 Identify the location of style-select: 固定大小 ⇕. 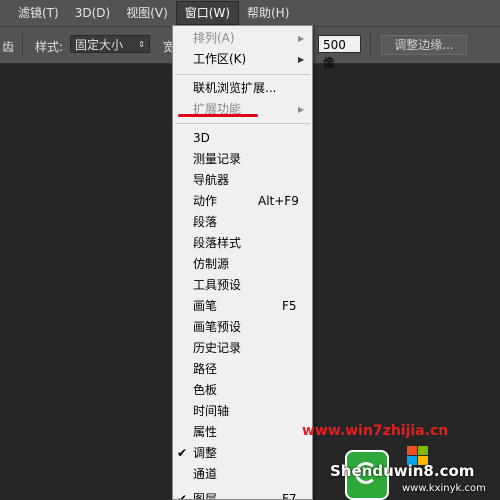
(110, 44).